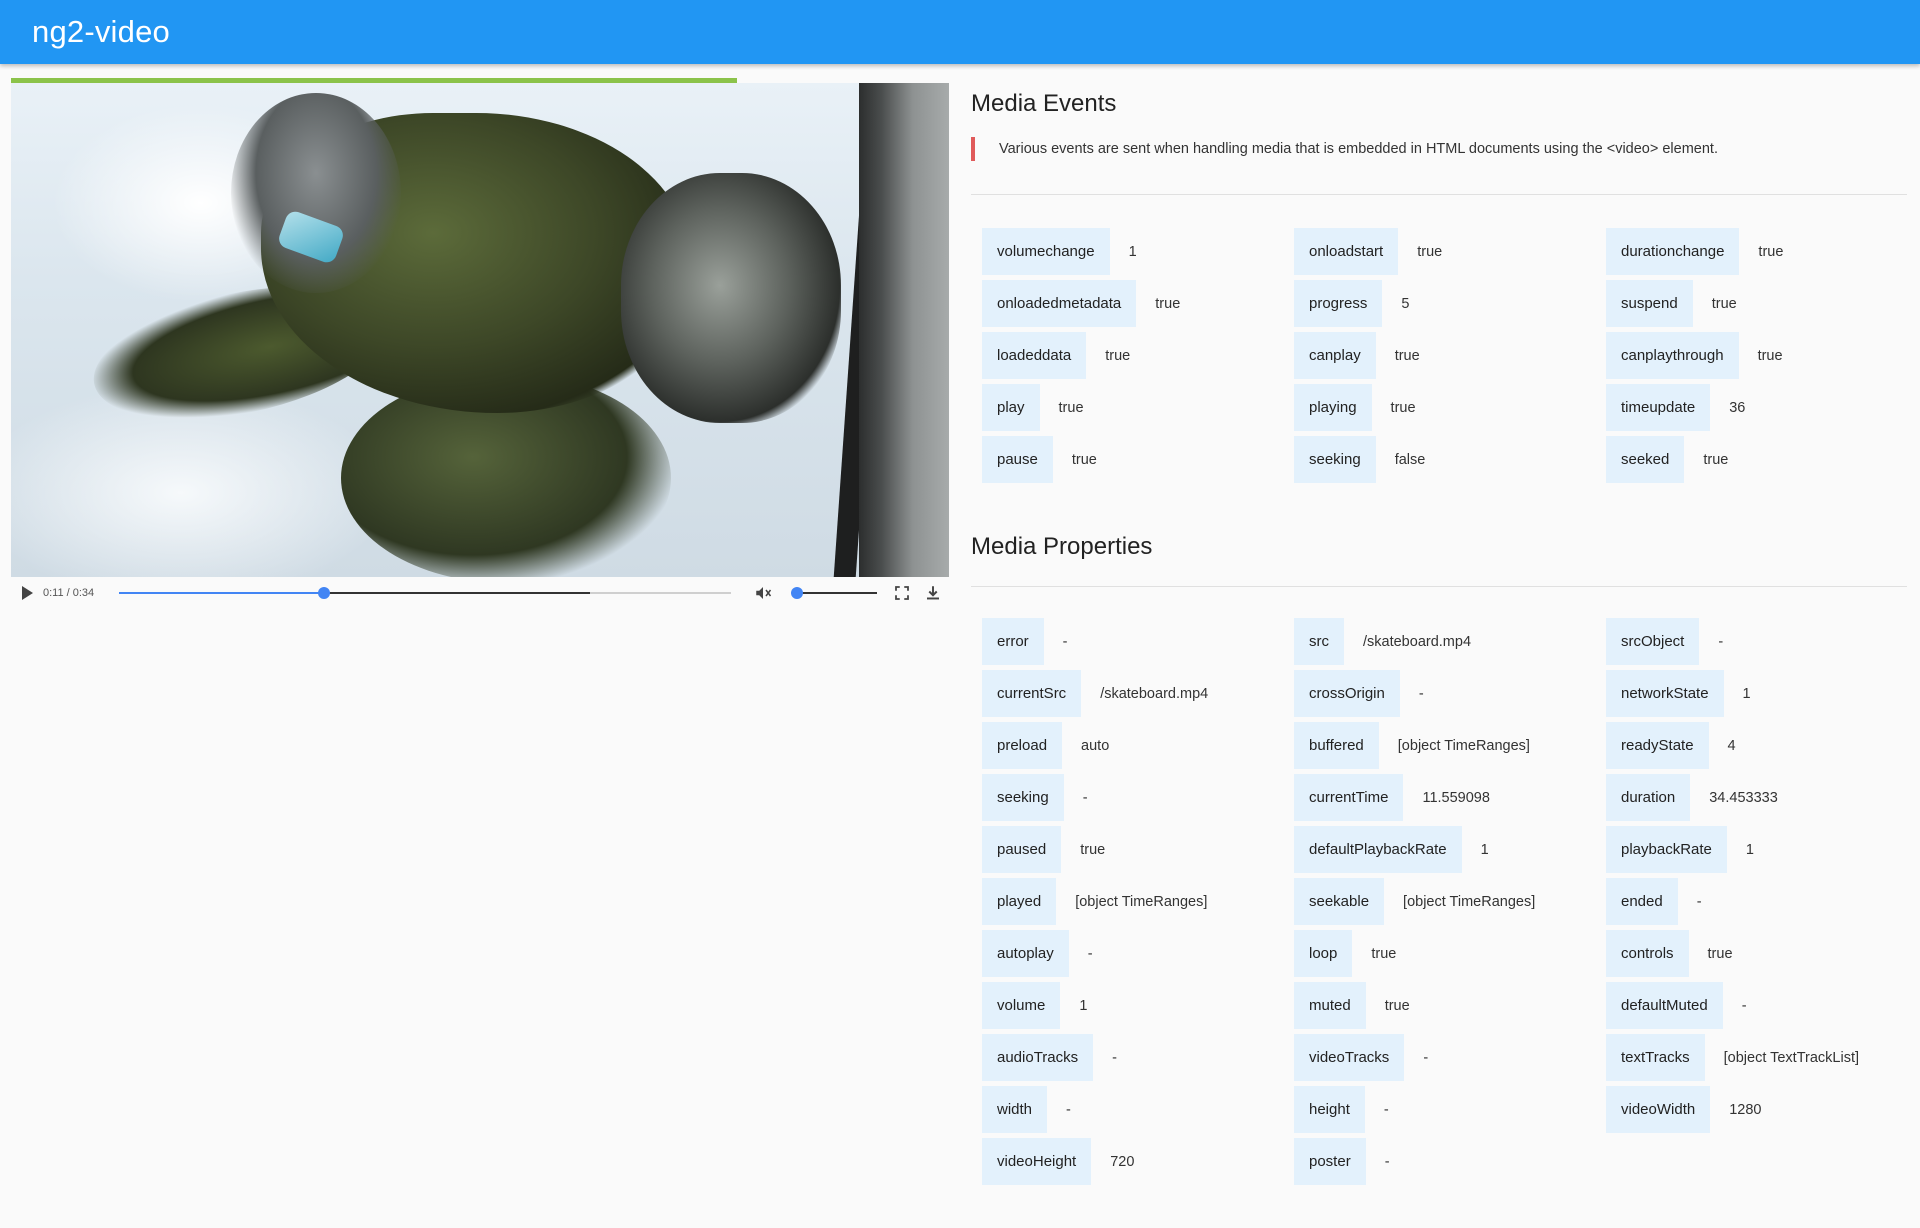  Describe the element at coordinates (1059, 251) in the screenshot. I see `event-item: volumechange 1` at that location.